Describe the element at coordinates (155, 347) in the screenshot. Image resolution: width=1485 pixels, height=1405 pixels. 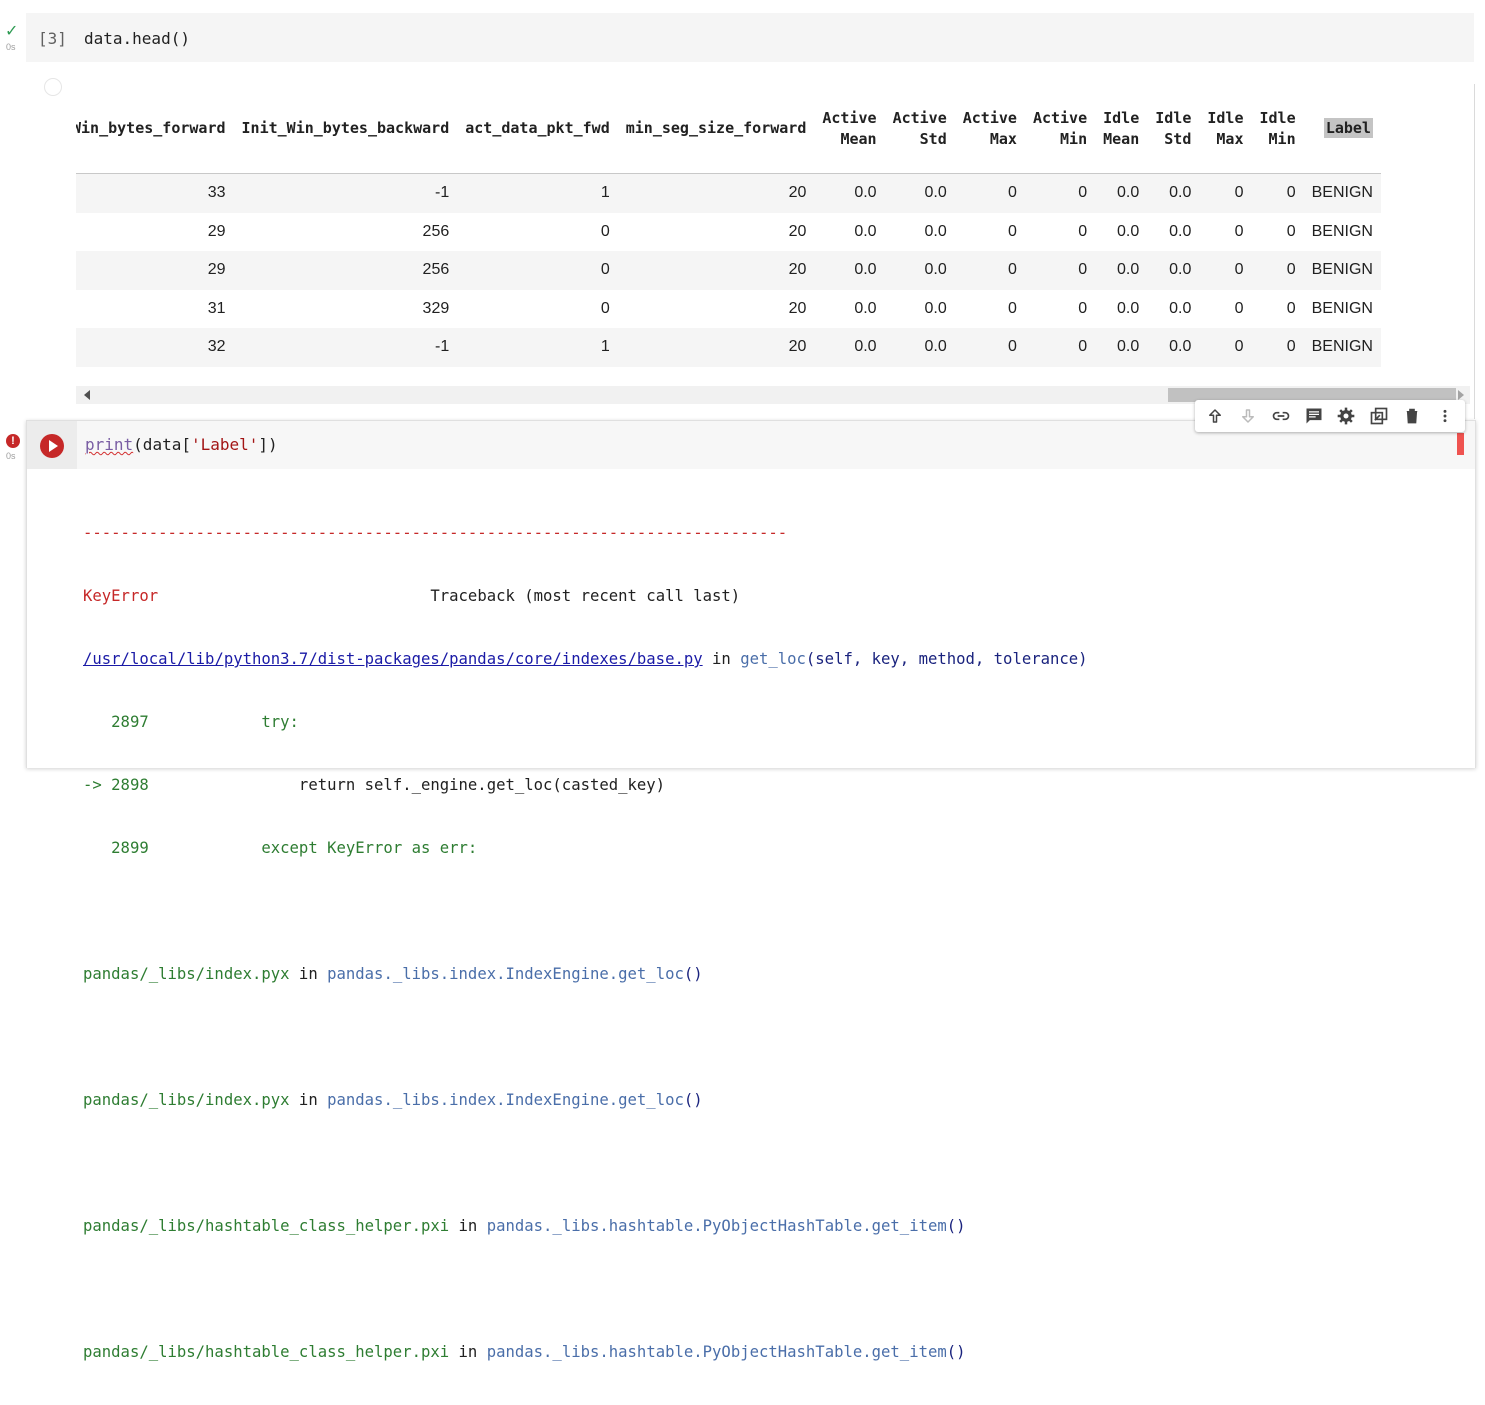
I see `table-cell: 32` at that location.